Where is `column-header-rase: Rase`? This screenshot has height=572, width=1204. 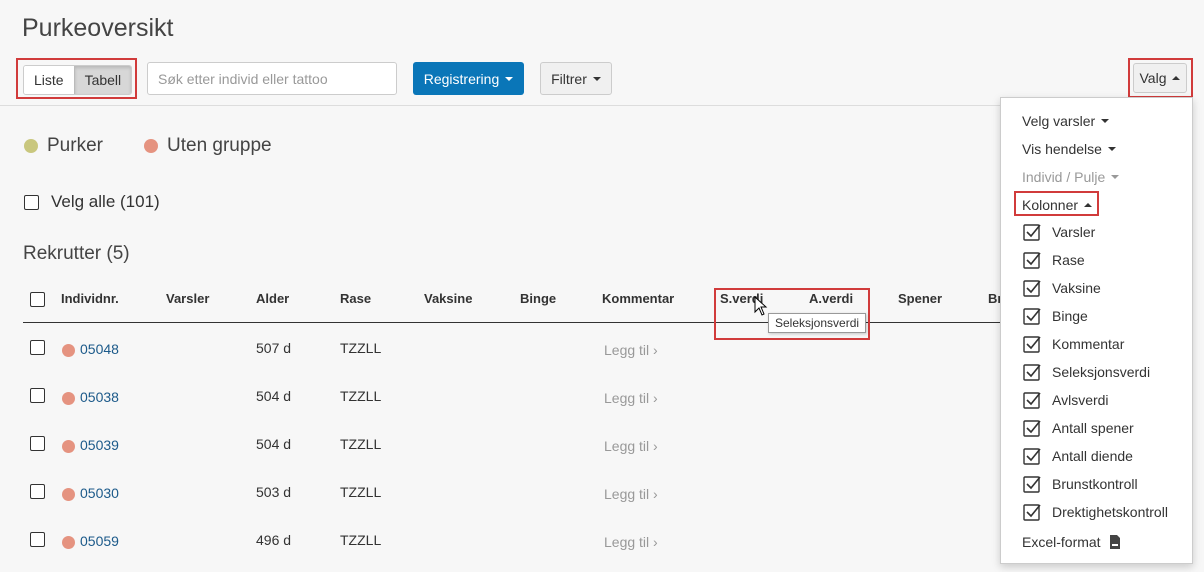
column-header-rase: Rase is located at coordinates (355, 298).